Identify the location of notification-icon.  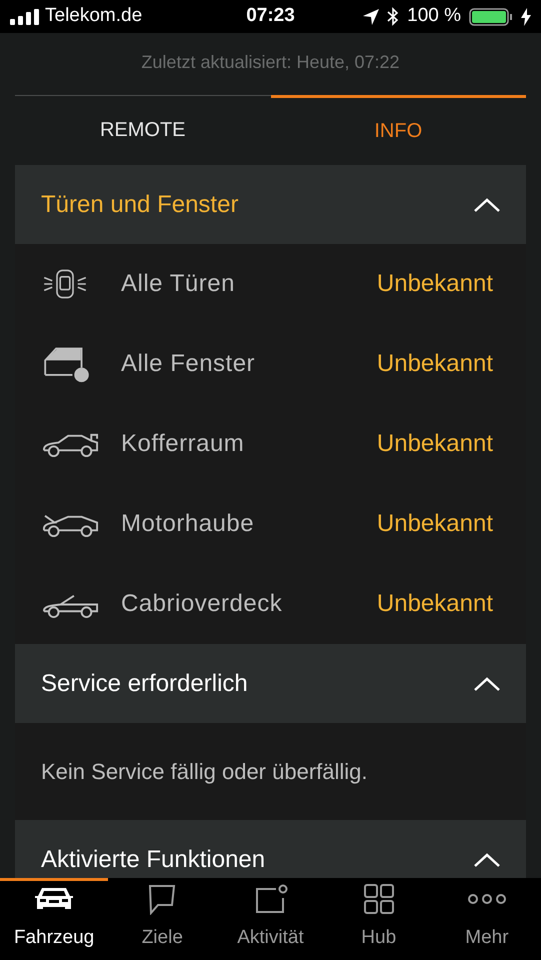
(271, 899).